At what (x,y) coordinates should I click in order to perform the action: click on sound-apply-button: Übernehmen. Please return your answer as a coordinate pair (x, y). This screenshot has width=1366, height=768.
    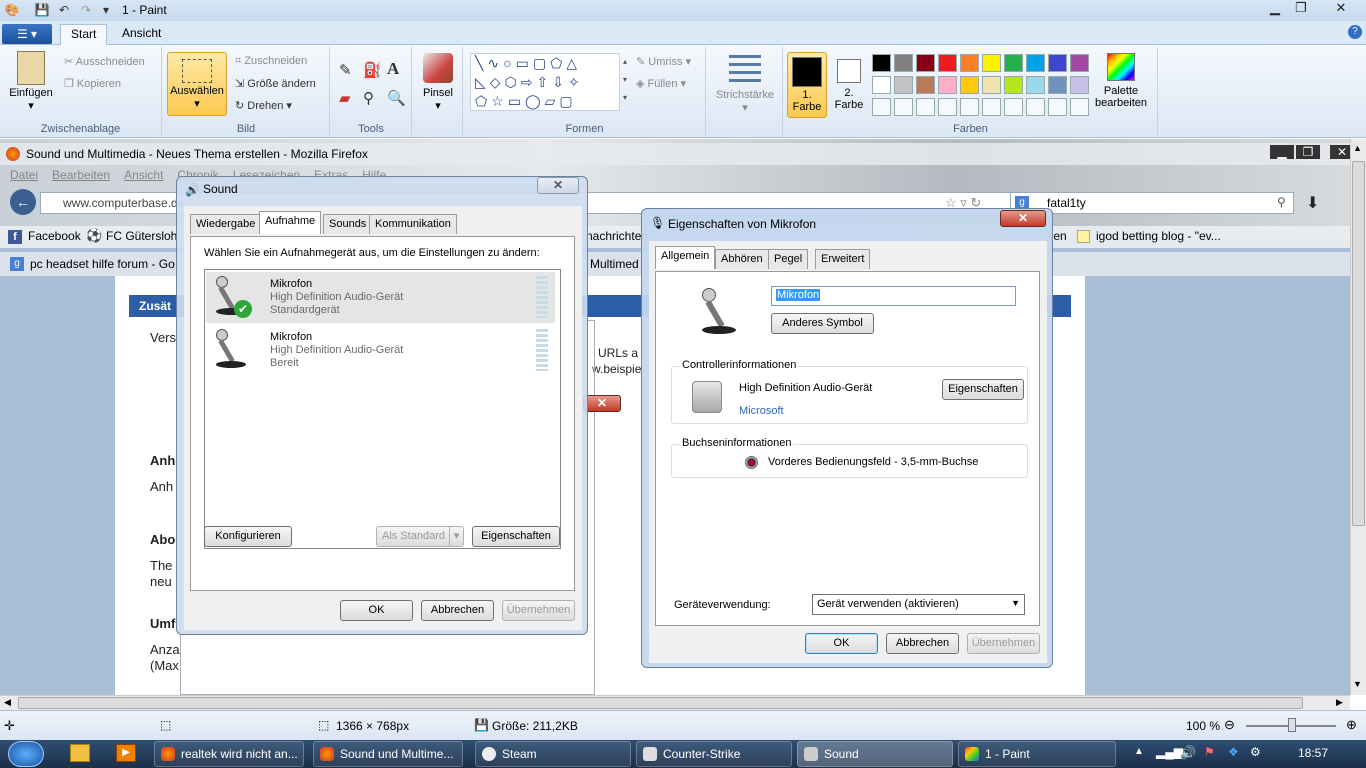
    Looking at the image, I should click on (538, 610).